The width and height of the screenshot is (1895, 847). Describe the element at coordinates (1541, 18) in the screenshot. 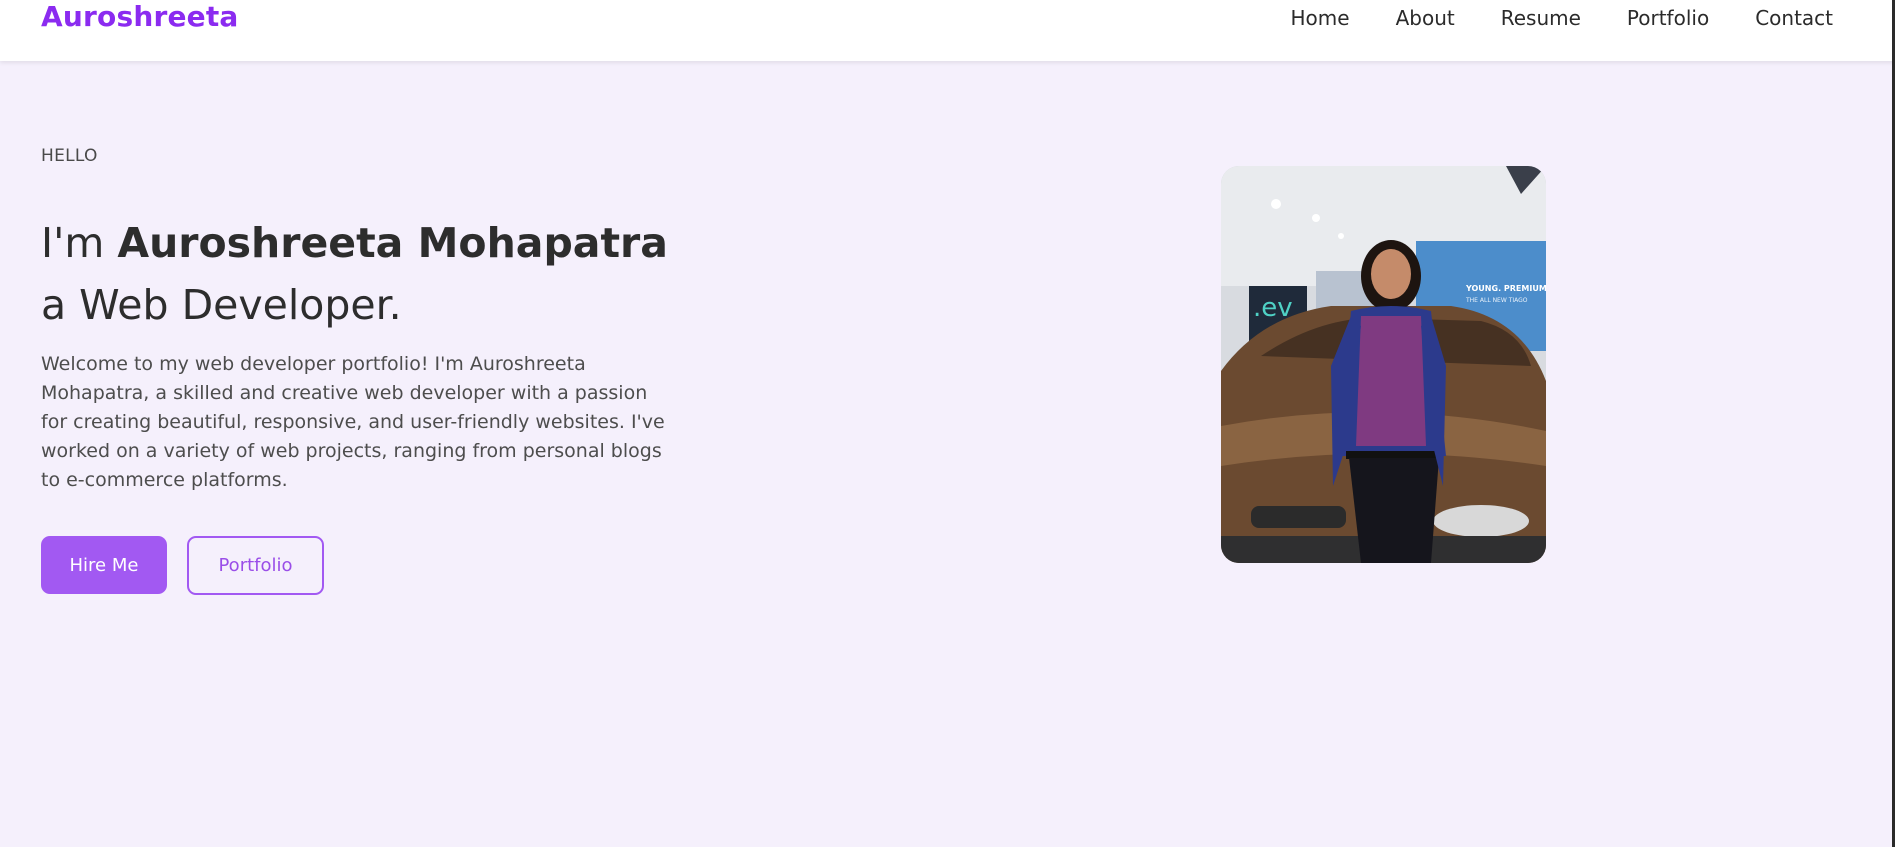

I see `nav-resume: Resume` at that location.